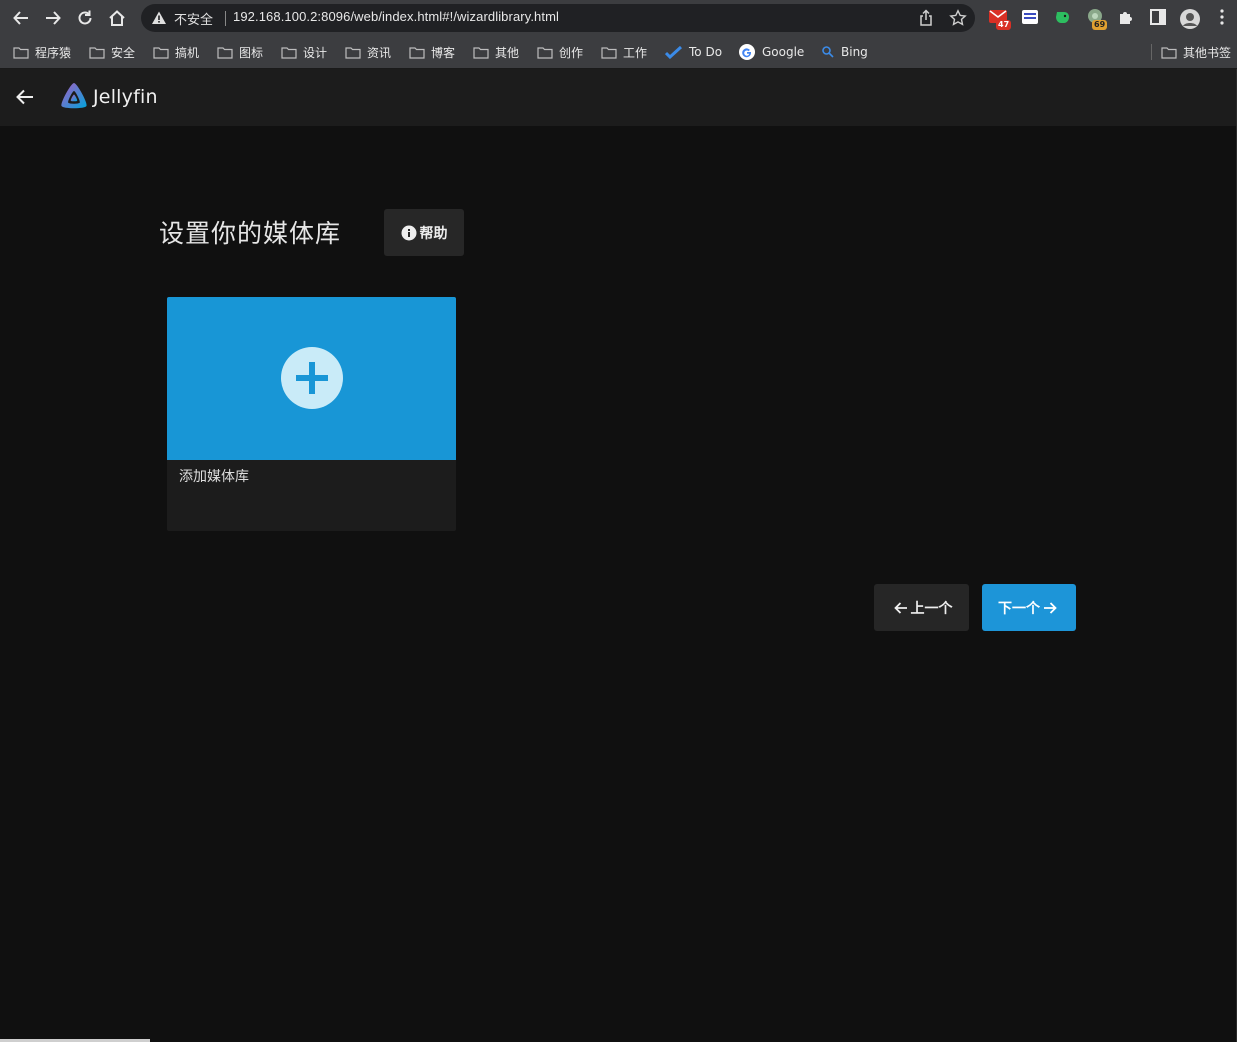 This screenshot has width=1237, height=1042. I want to click on google-icon, so click(747, 52).